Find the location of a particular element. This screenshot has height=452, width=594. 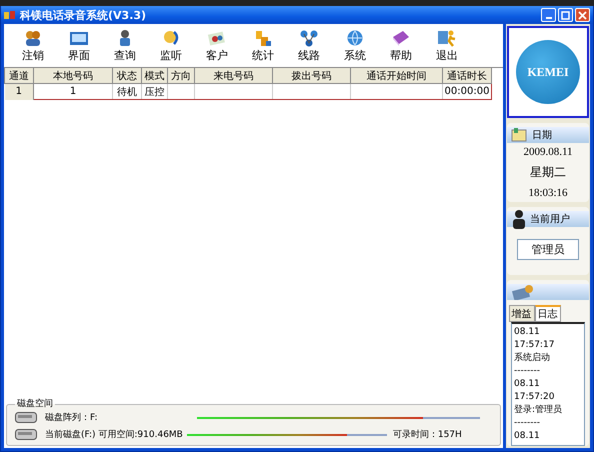

close-icon is located at coordinates (582, 15).